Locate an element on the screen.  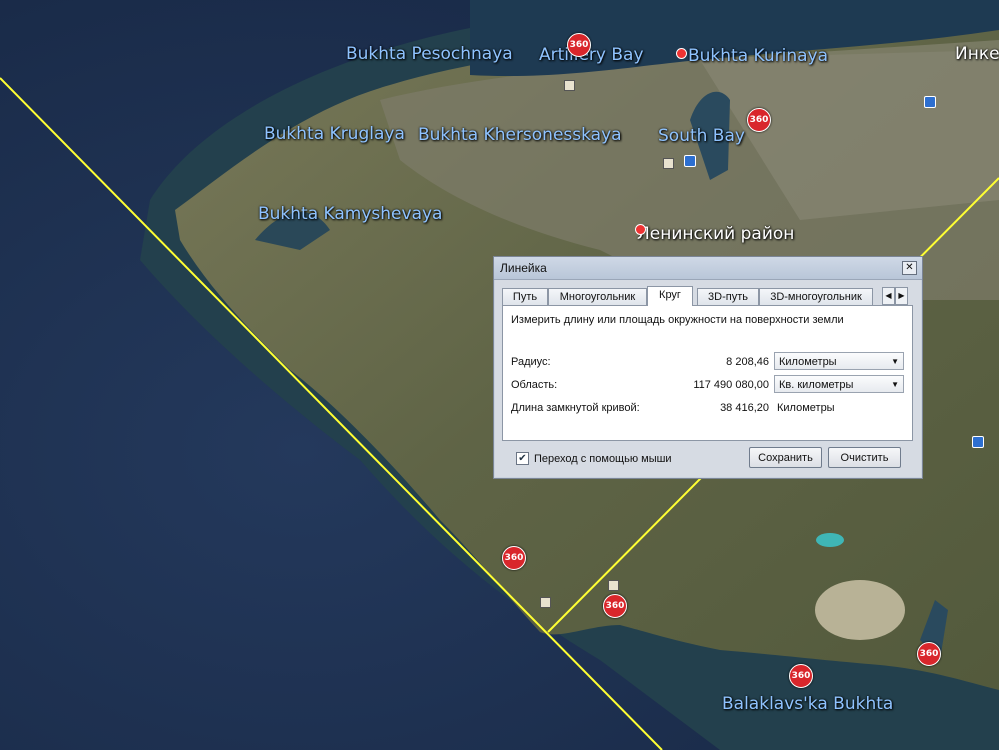
area-unit-value: Кв. километры is located at coordinates (816, 385).